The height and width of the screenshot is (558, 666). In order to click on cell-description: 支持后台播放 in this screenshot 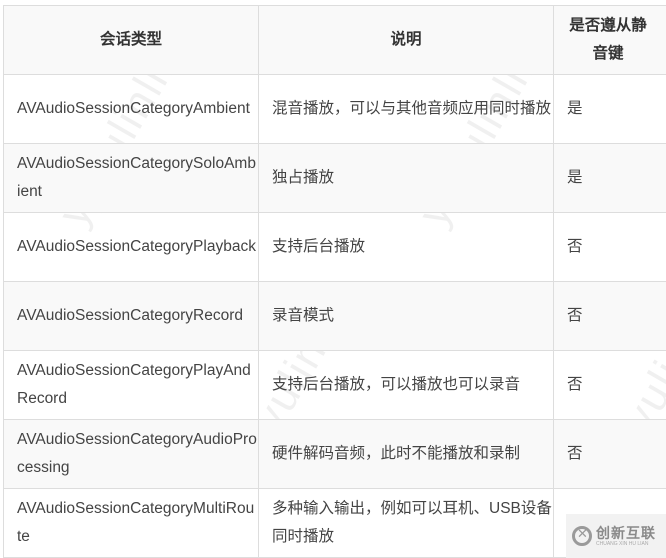, I will do `click(406, 247)`.